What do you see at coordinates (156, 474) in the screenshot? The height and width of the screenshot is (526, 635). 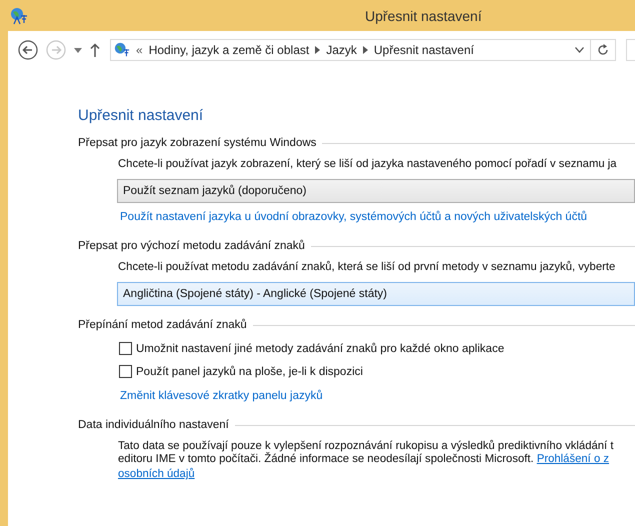 I see `privacy-link: osobních údajů` at bounding box center [156, 474].